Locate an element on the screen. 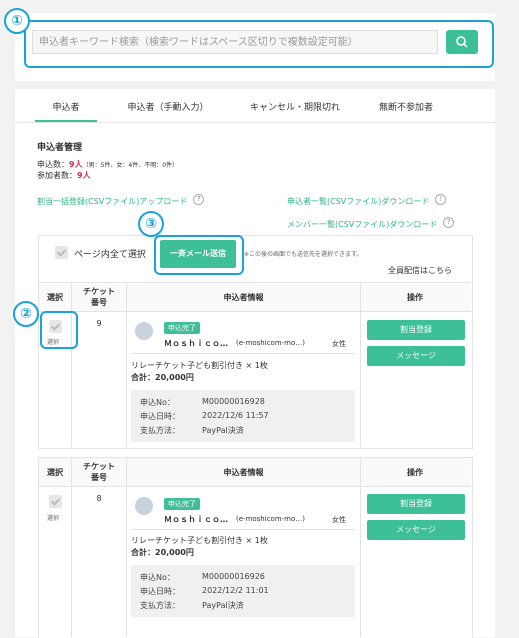 This screenshot has height=638, width=519. callout-number-1: ① is located at coordinates (17, 21).